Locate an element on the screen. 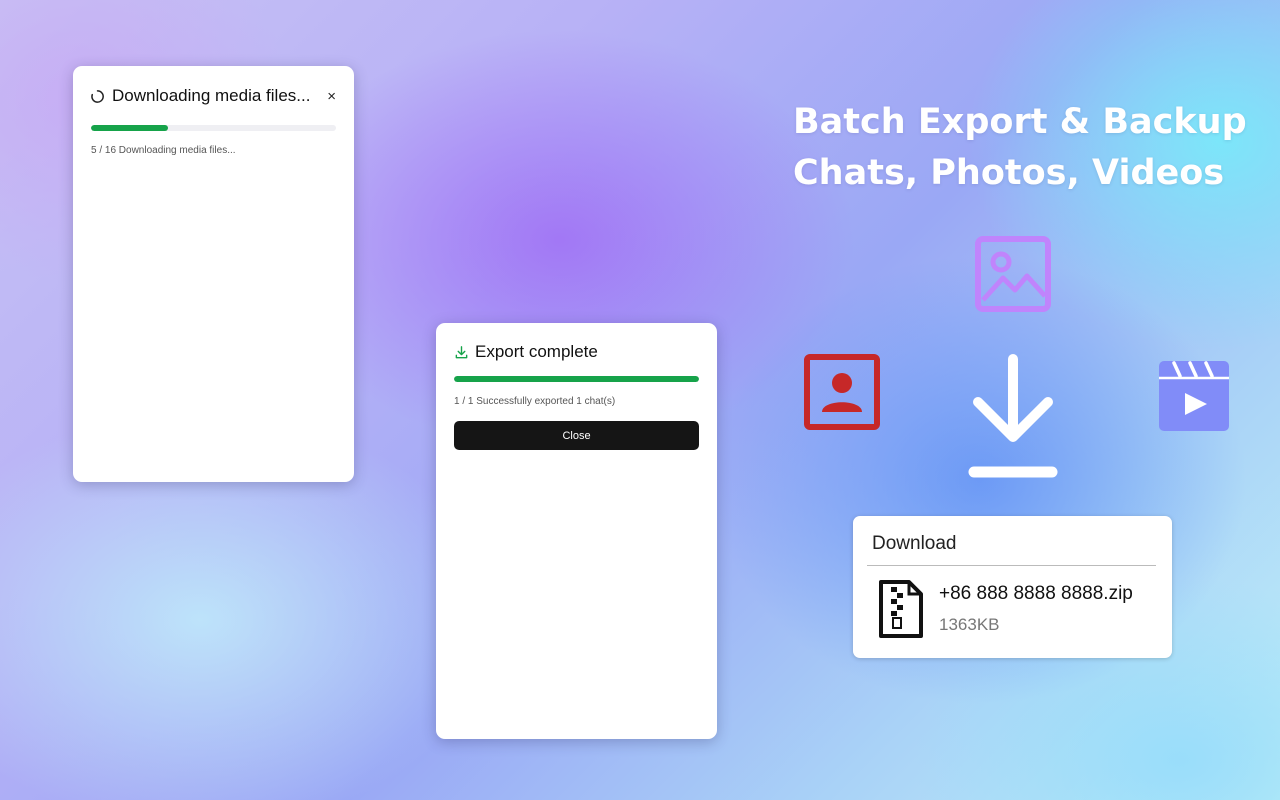  close-icon: × is located at coordinates (331, 96).